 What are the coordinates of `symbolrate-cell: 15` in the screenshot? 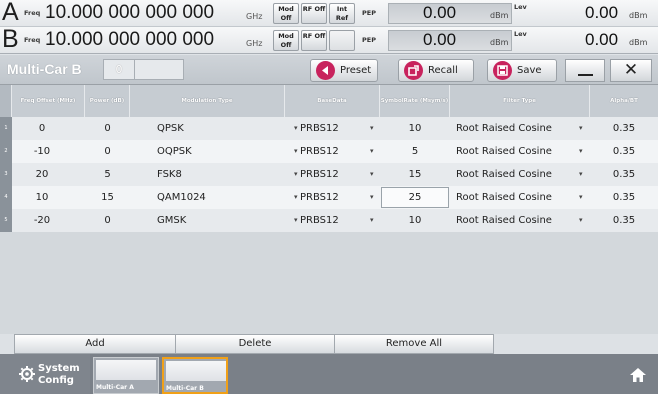 It's located at (415, 174).